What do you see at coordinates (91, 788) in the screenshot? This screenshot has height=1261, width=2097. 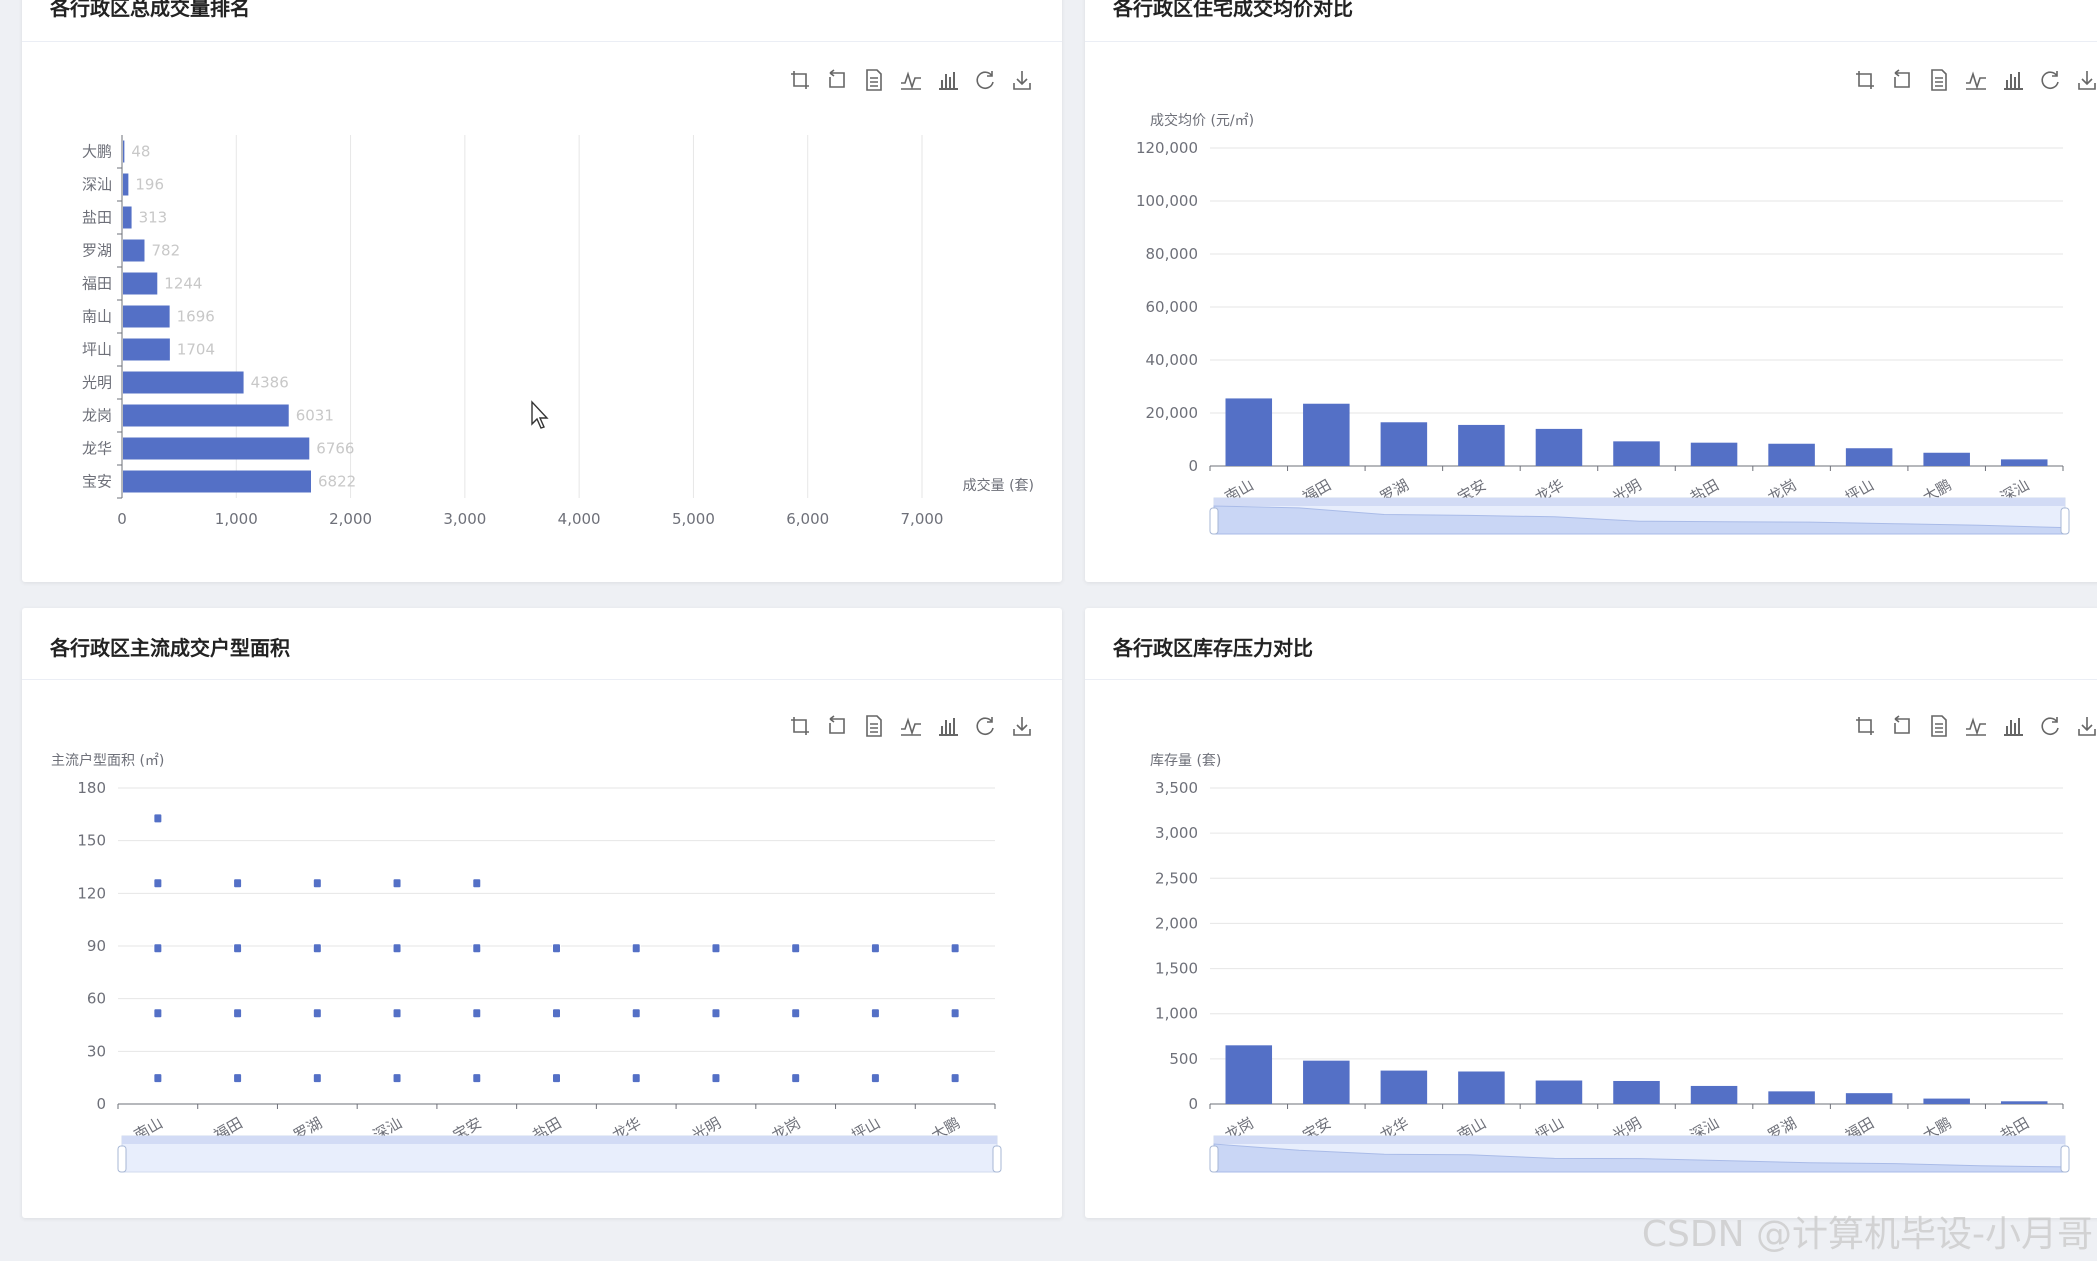 I see `y-tick-label: 180` at bounding box center [91, 788].